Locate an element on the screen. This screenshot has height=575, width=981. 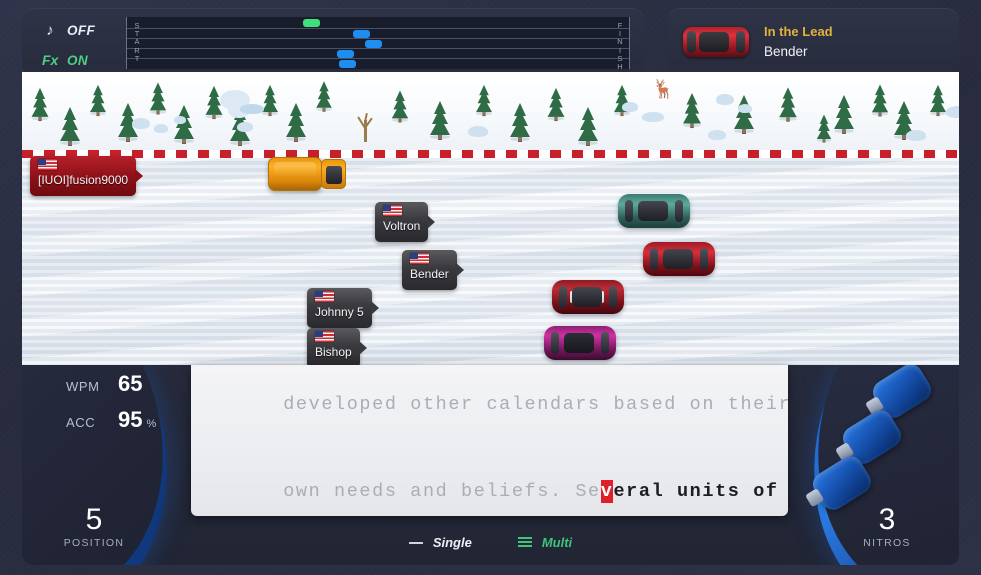
mode-multi-label: Multi is located at coordinates (557, 542).